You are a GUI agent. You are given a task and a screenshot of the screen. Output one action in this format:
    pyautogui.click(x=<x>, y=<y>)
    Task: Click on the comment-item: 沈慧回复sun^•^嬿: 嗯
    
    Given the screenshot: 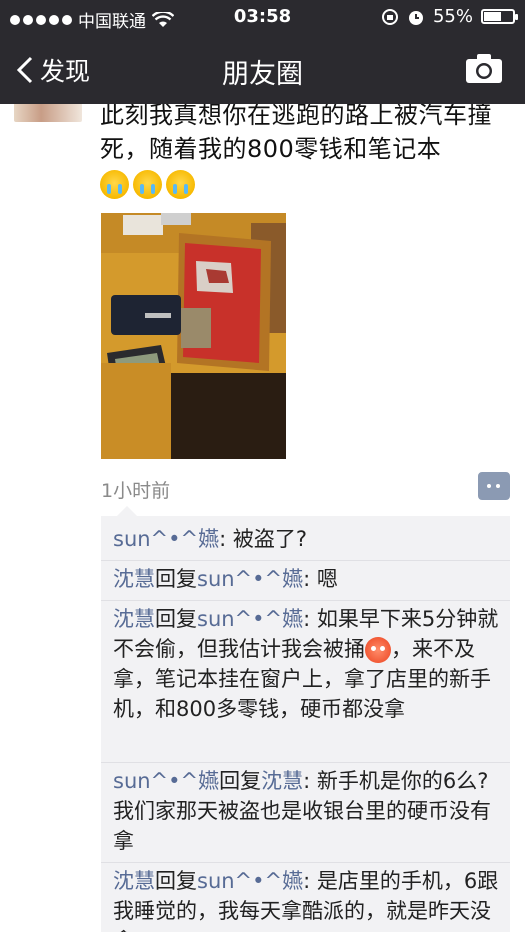 What is the action you would take?
    pyautogui.click(x=307, y=579)
    